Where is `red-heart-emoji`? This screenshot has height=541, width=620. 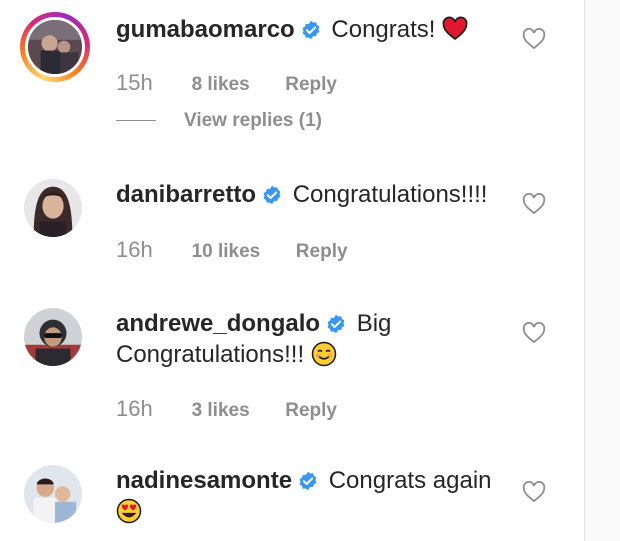
red-heart-emoji is located at coordinates (455, 29).